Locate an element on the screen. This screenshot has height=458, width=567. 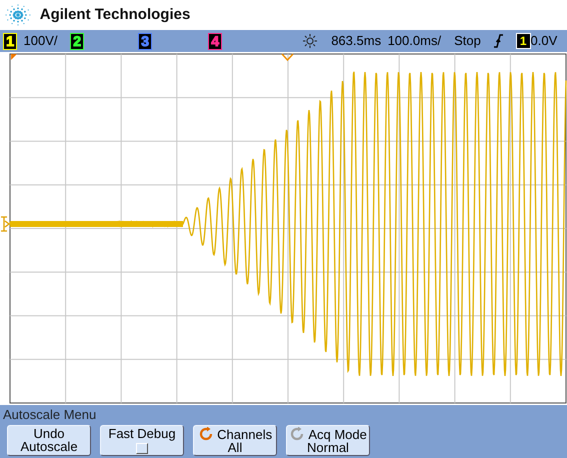
softkey: Undo Autoscale is located at coordinates (49, 440).